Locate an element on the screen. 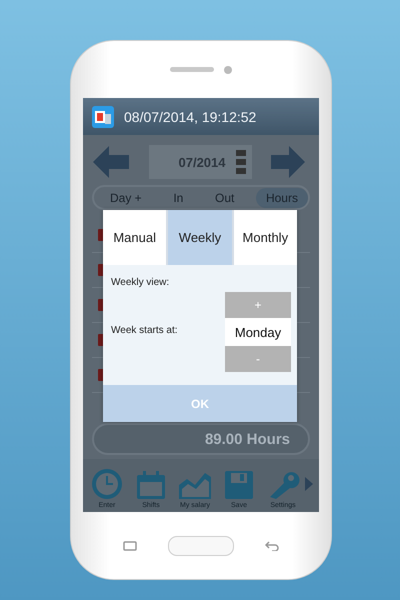 Image resolution: width=400 pixels, height=600 pixels. month-field: 07/2014 is located at coordinates (200, 162).